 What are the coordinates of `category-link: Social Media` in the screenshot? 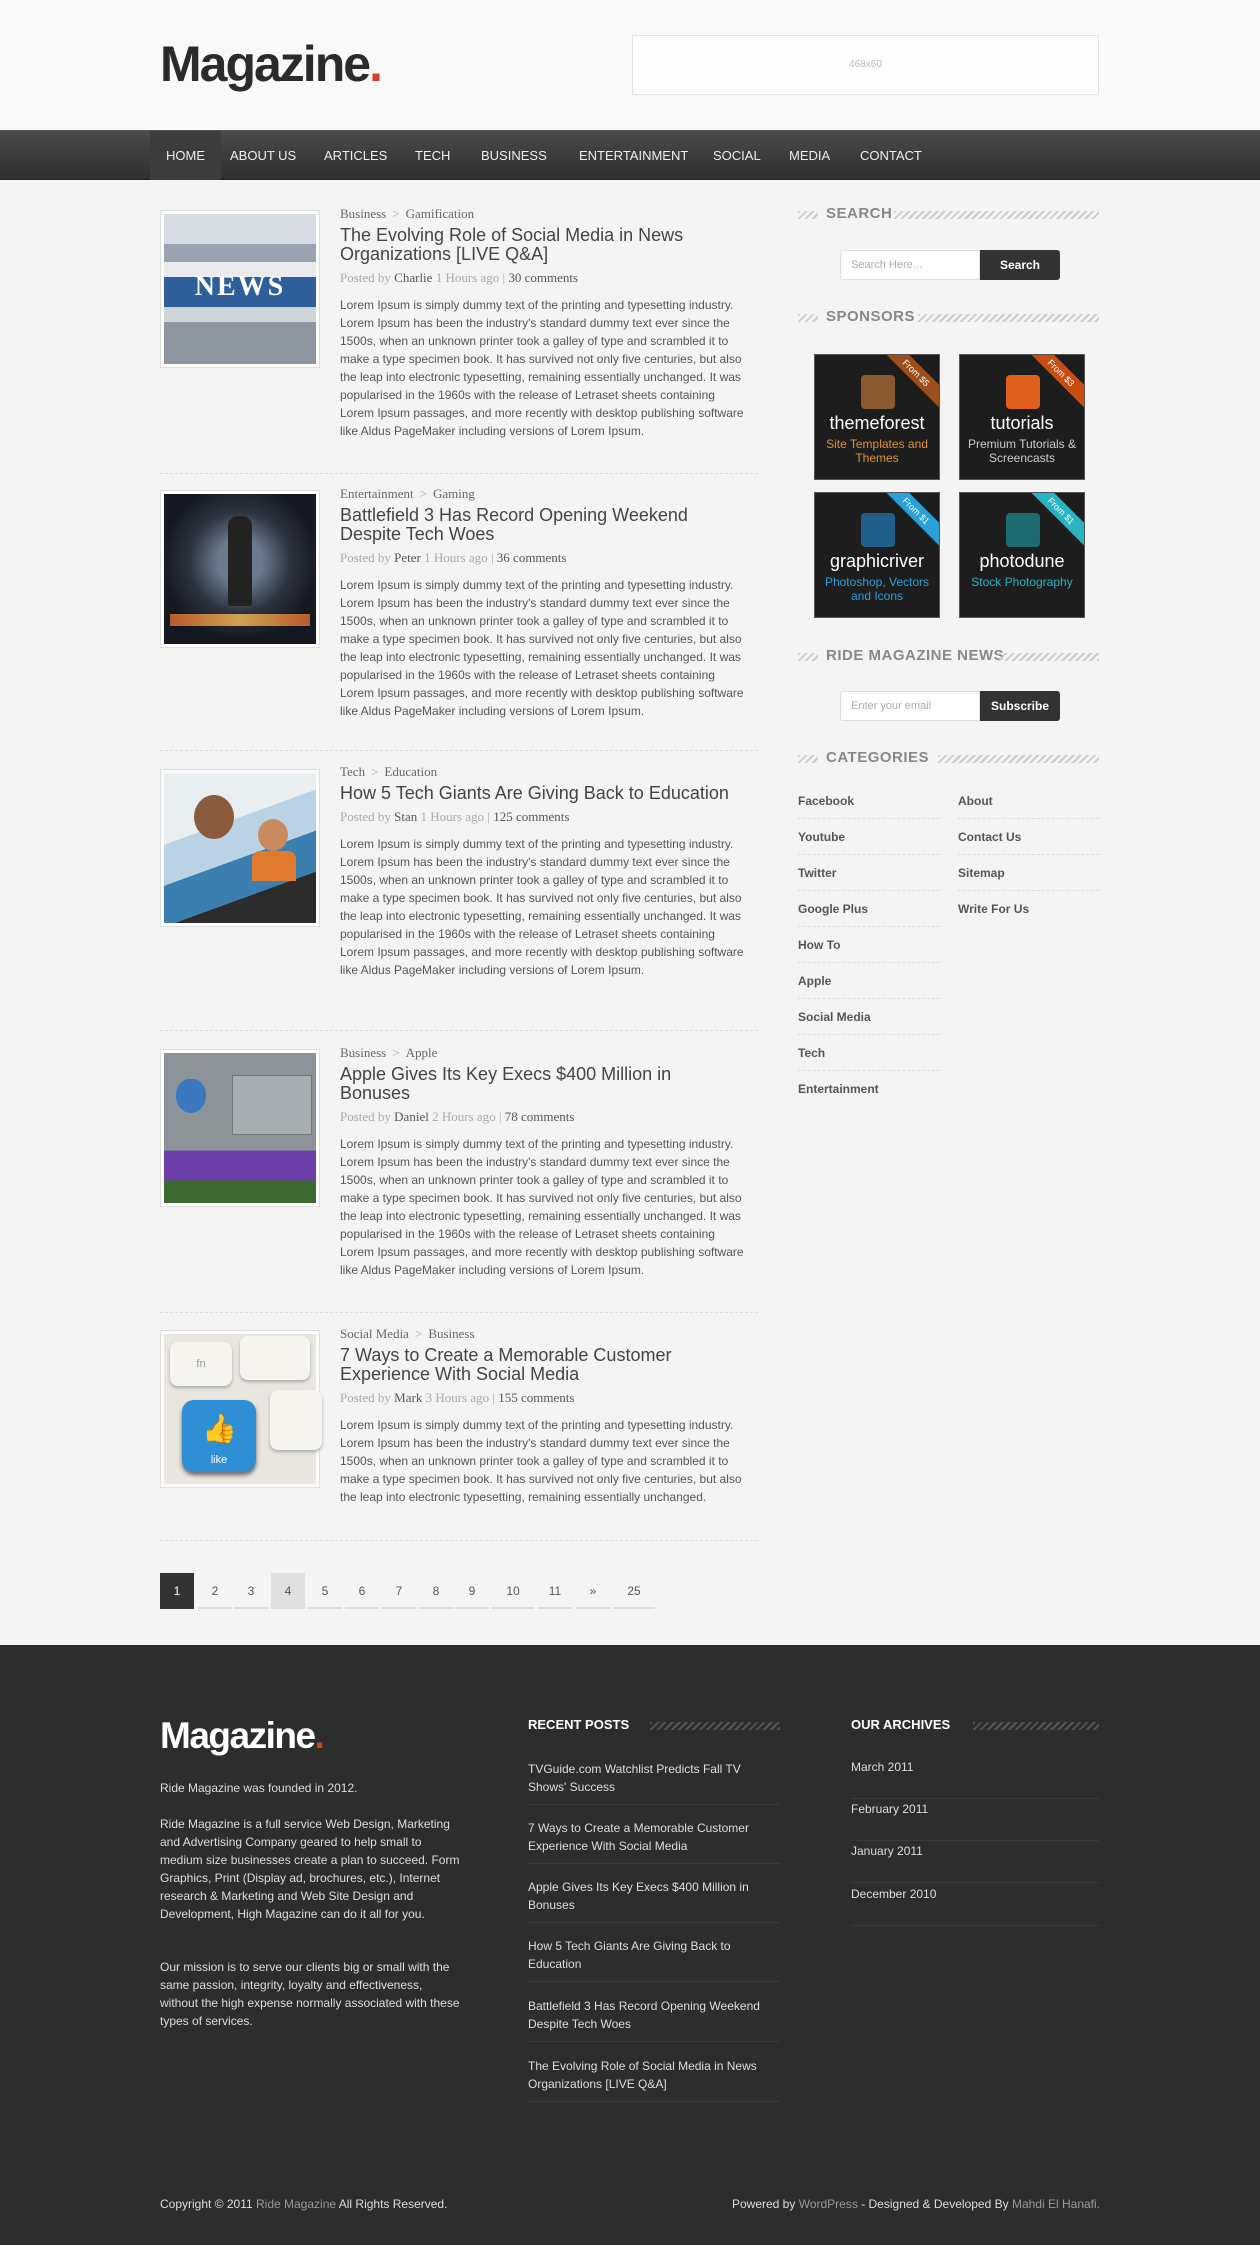 It's located at (374, 1333).